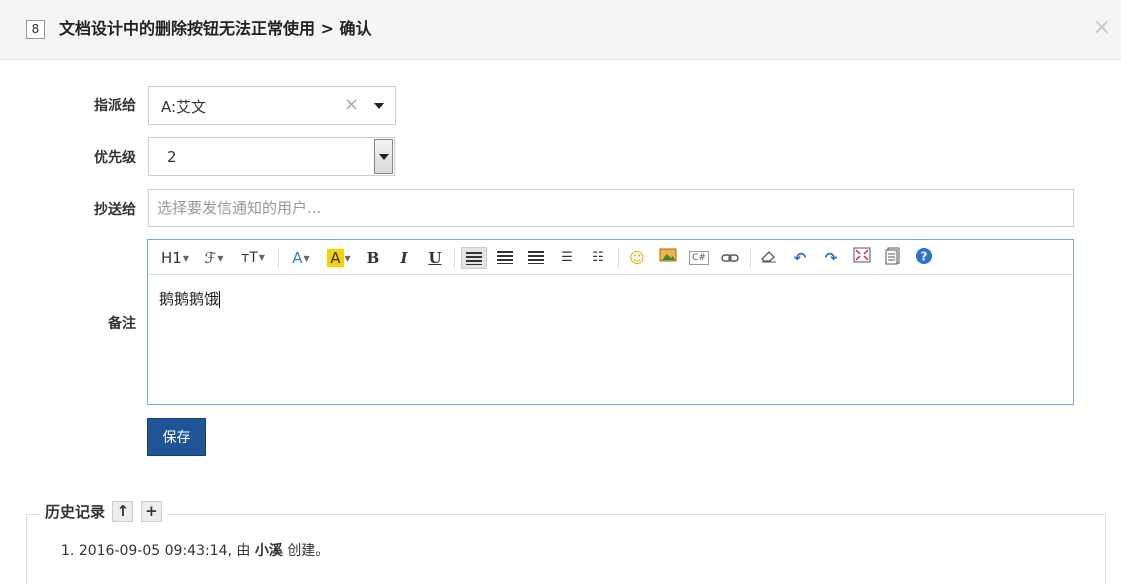  What do you see at coordinates (123, 511) in the screenshot?
I see `collapse-up-icon: ↑` at bounding box center [123, 511].